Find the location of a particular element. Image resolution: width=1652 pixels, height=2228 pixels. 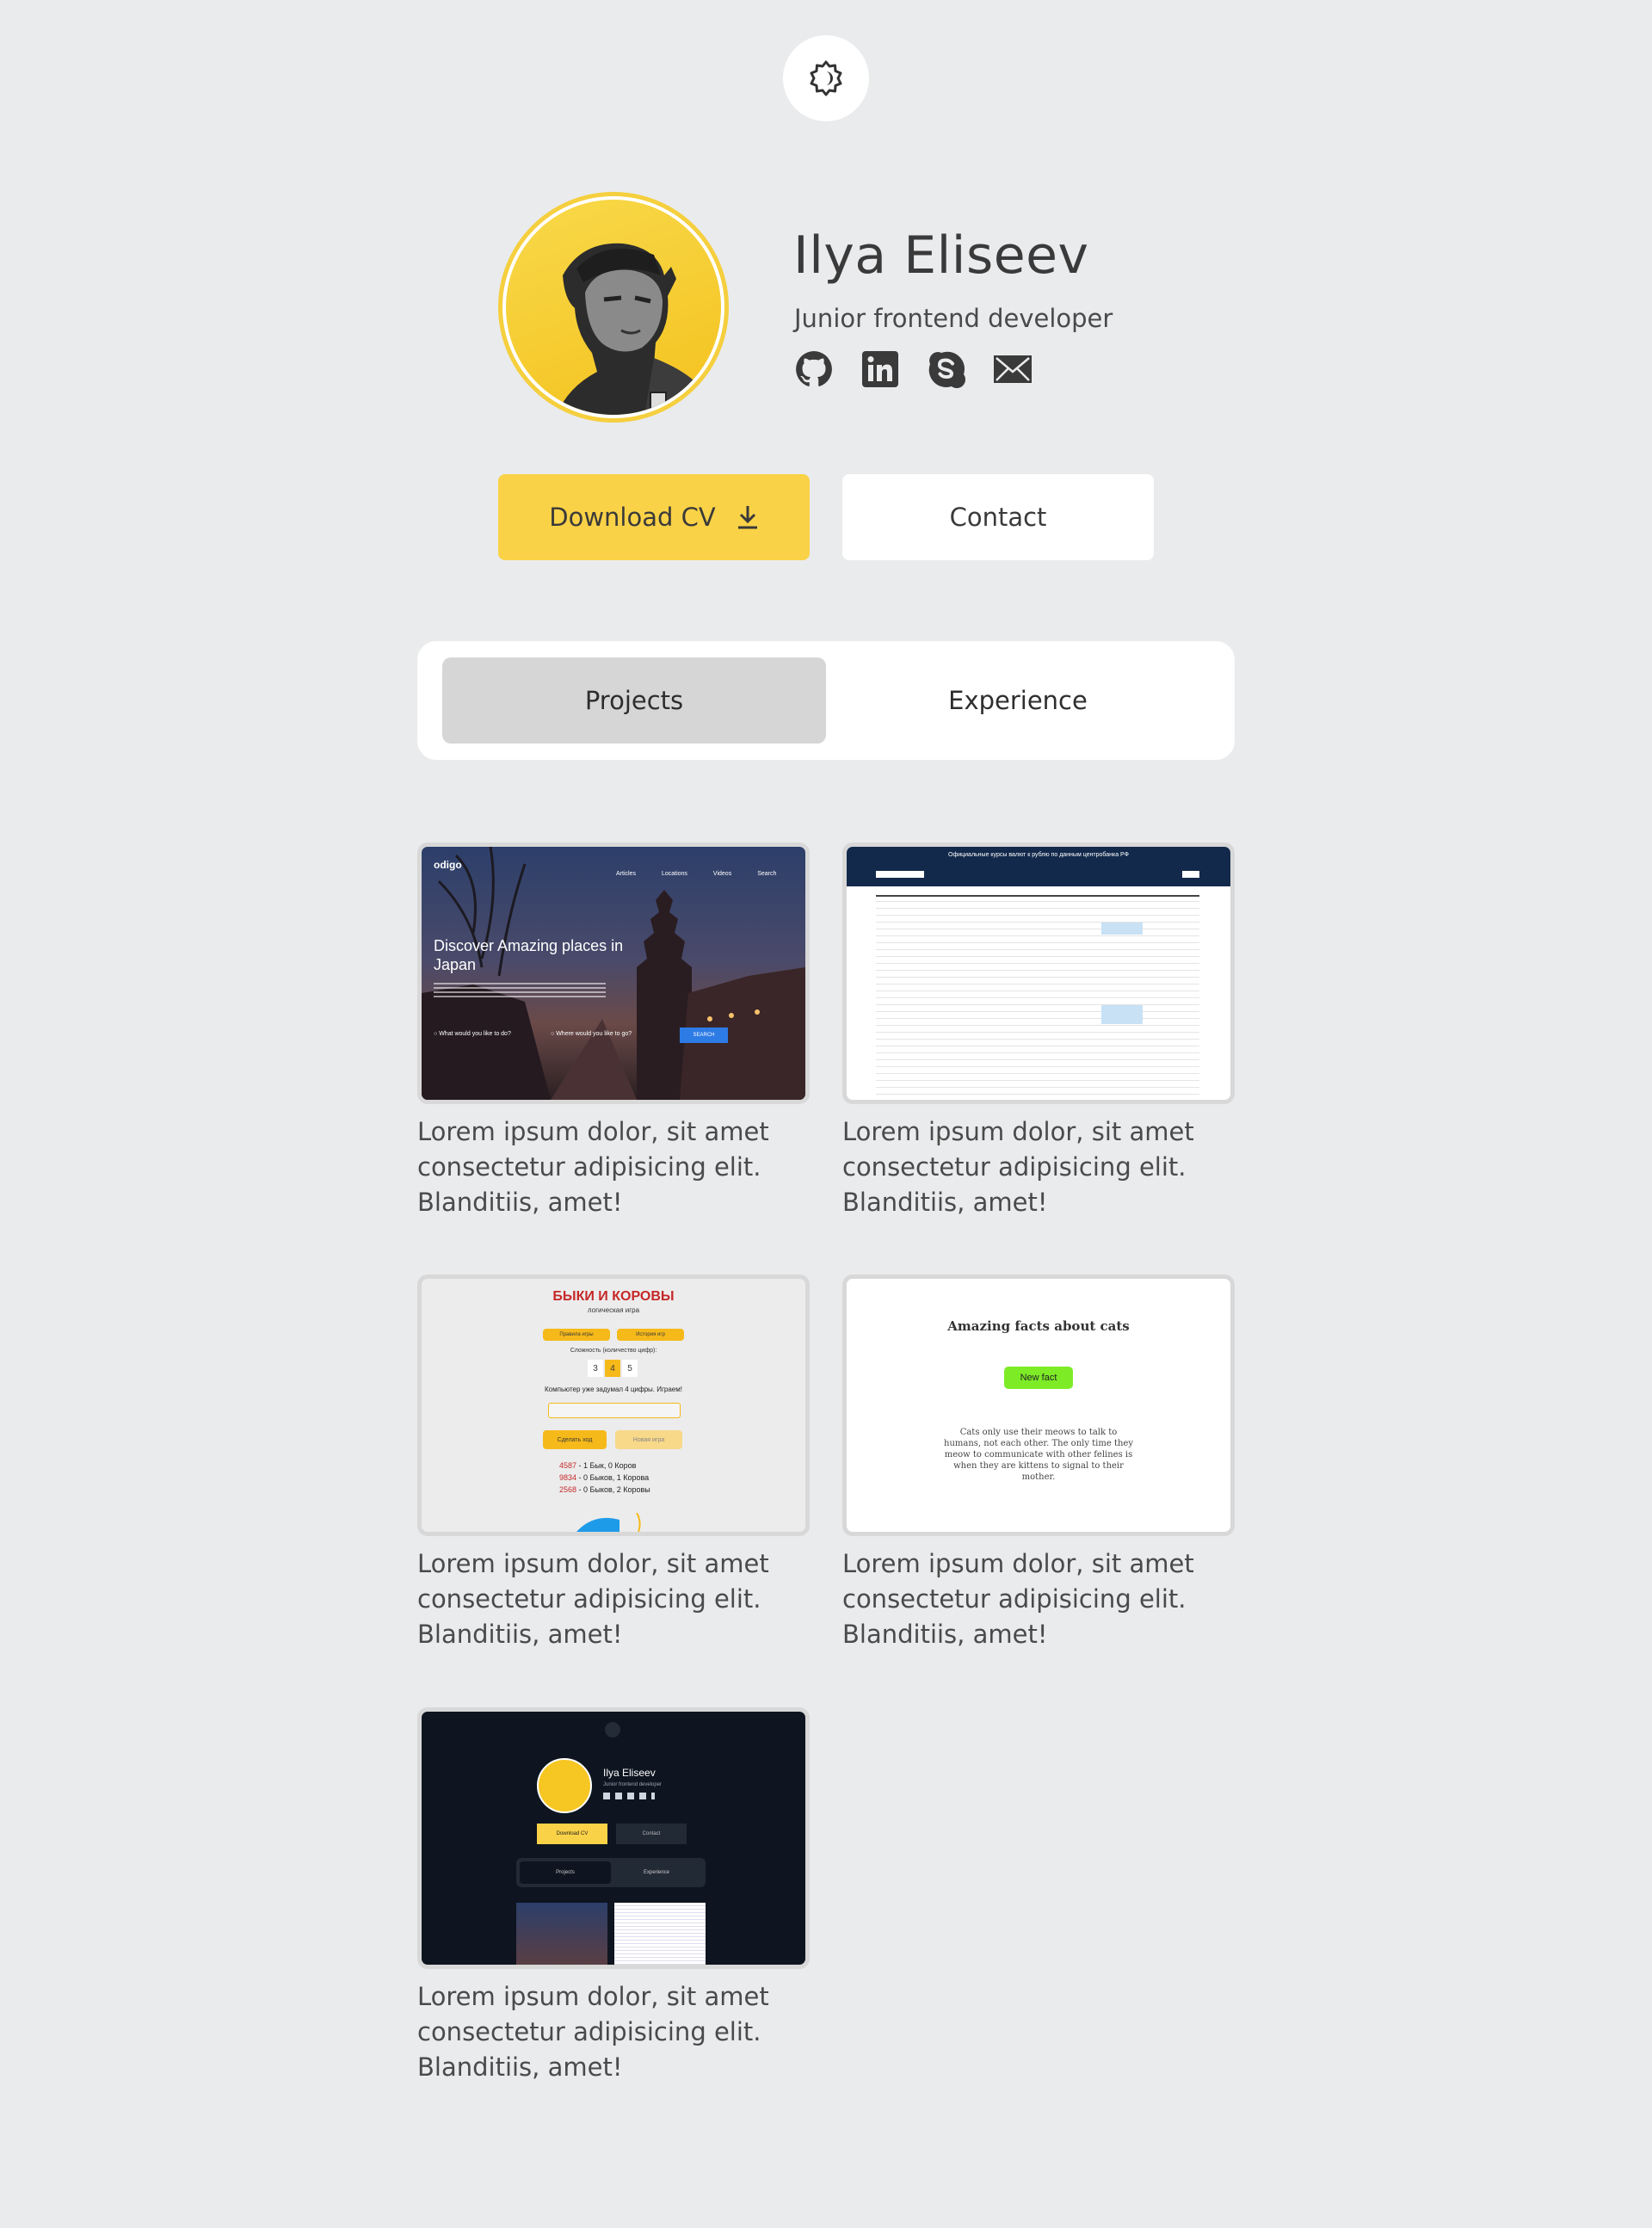

preview-search-button: SEARCH is located at coordinates (704, 1036).